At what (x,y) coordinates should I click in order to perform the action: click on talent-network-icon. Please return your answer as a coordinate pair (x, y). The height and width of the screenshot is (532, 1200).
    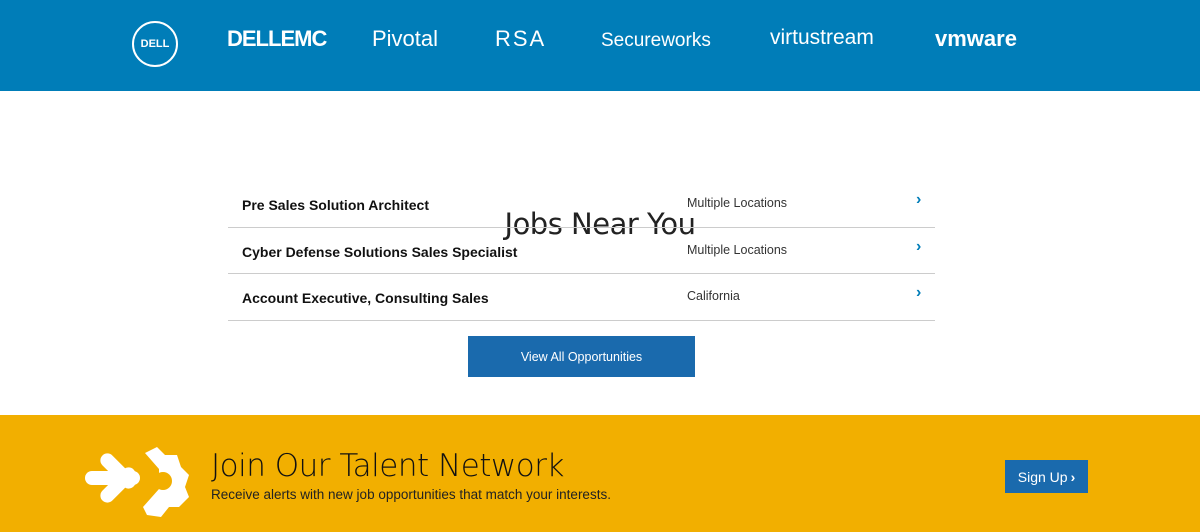
    Looking at the image, I should click on (137, 482).